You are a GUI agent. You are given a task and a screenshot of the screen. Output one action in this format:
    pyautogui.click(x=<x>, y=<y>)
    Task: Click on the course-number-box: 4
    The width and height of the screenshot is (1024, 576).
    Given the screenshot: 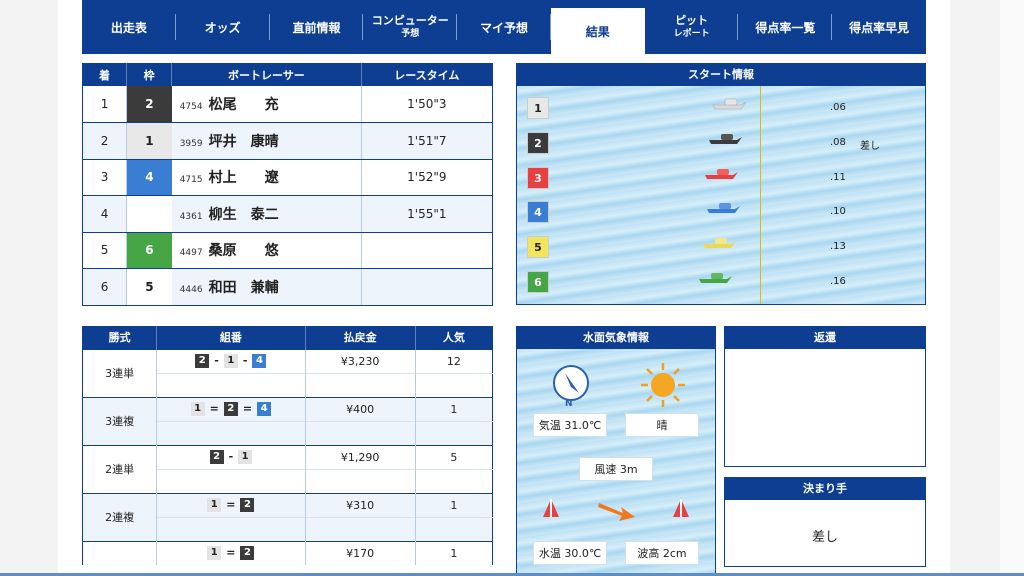 What is the action you would take?
    pyautogui.click(x=538, y=212)
    